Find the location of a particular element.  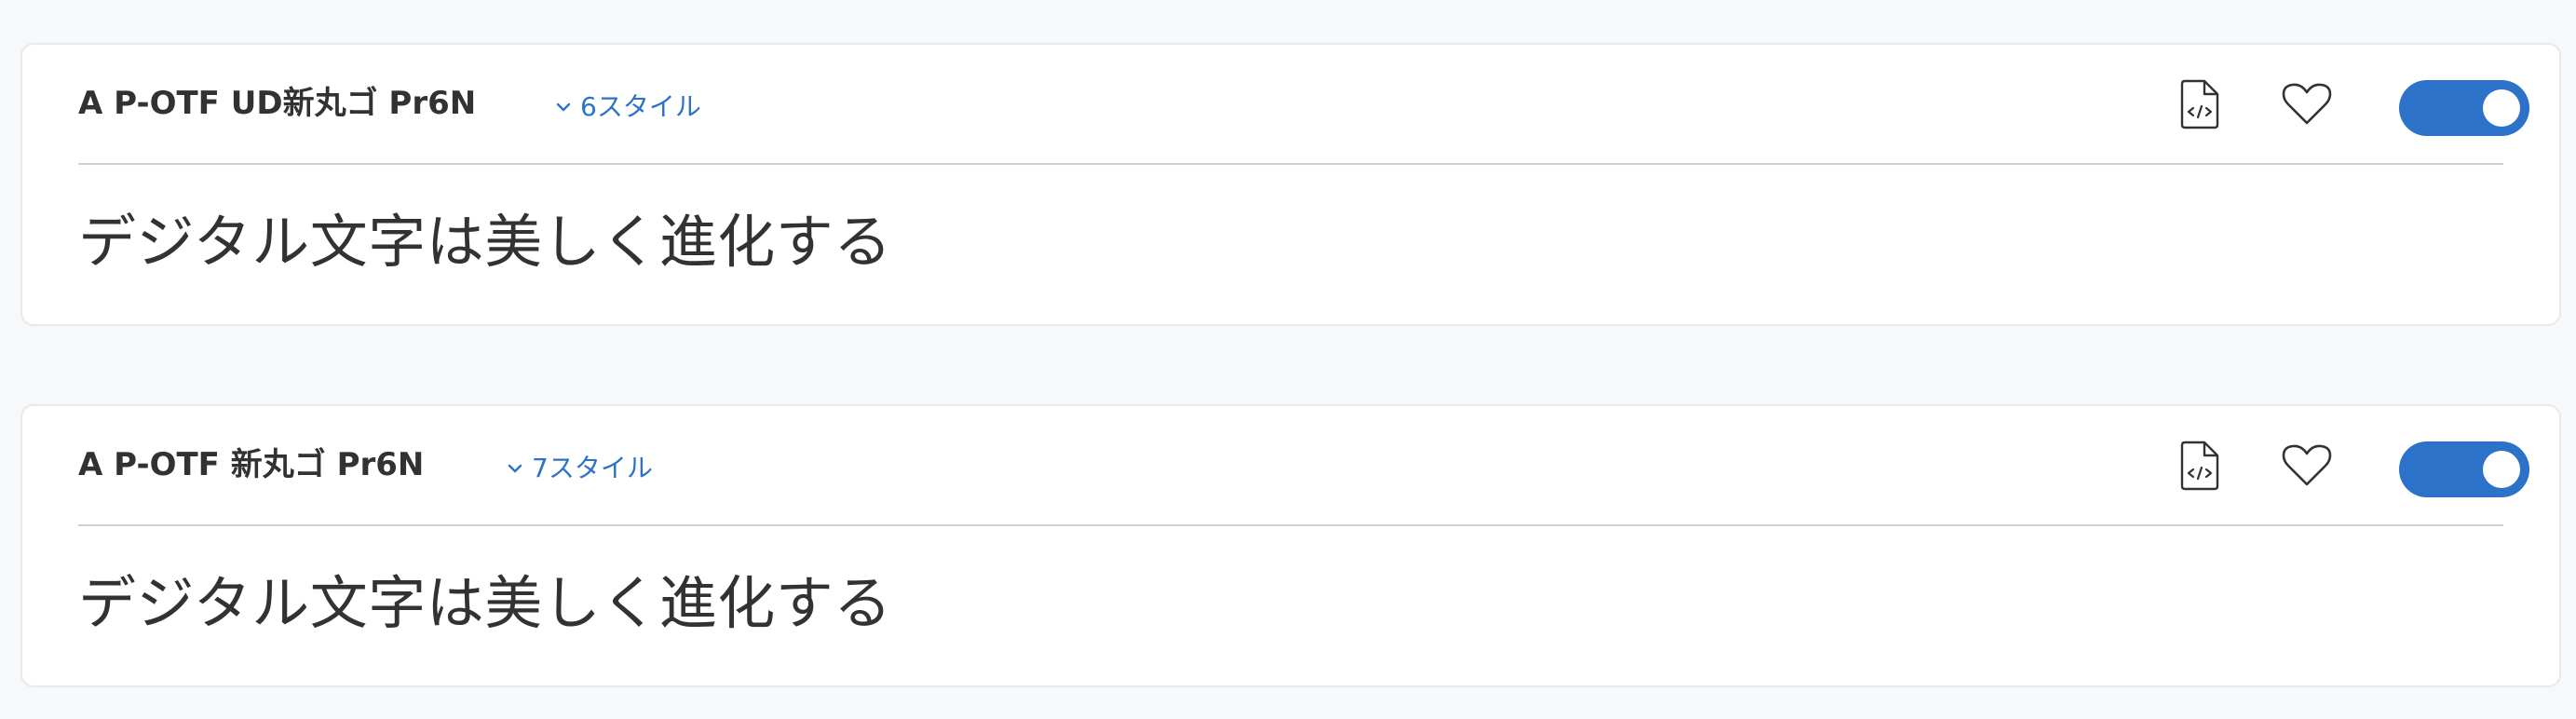

font-family-name: A P-OTF UD新丸ゴ Pr6N is located at coordinates (277, 103).